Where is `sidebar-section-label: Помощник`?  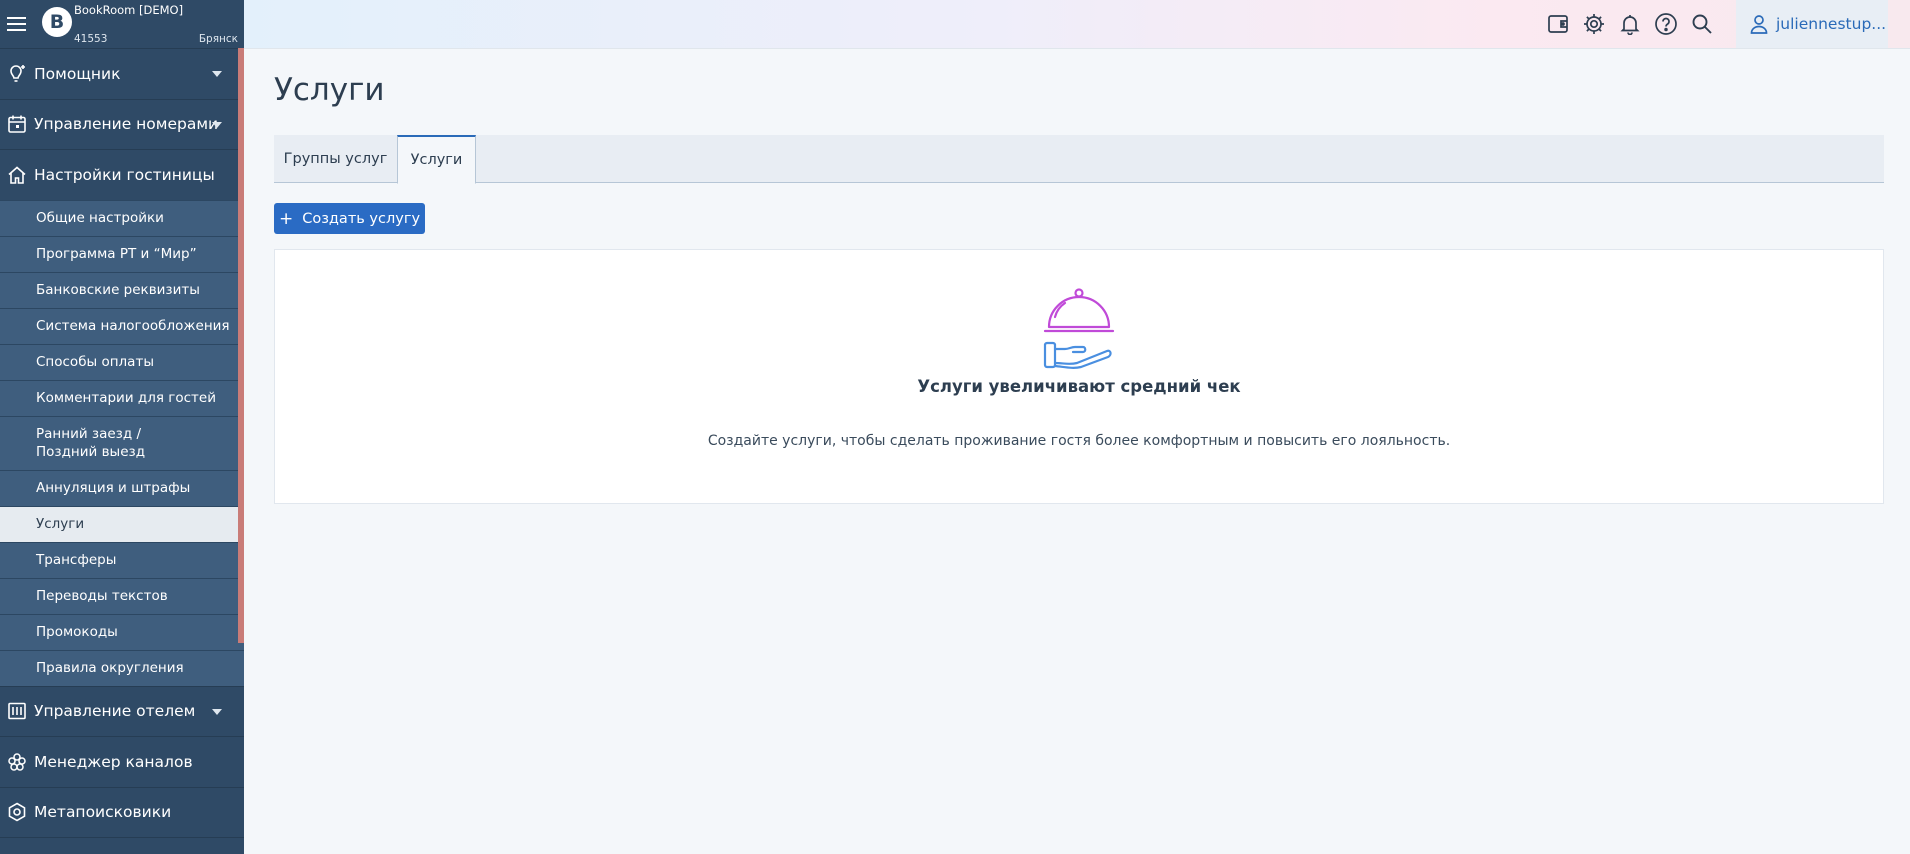 sidebar-section-label: Помощник is located at coordinates (77, 73).